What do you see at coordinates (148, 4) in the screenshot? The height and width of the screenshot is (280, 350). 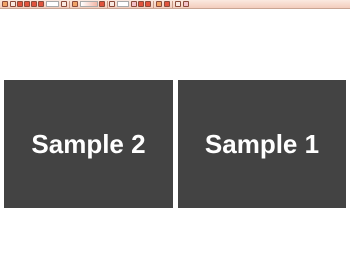 I see `two-page-icon` at bounding box center [148, 4].